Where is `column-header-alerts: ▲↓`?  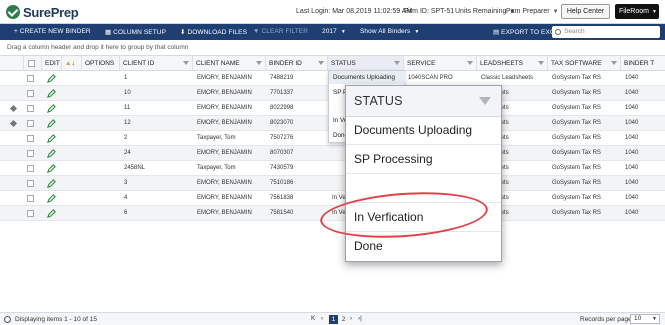 column-header-alerts: ▲↓ is located at coordinates (71, 63).